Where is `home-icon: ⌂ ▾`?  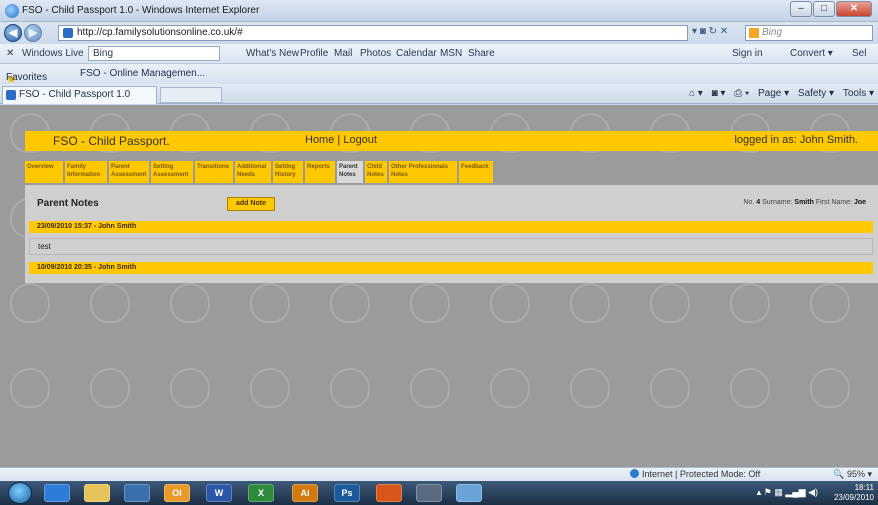
home-icon: ⌂ ▾ is located at coordinates (696, 93).